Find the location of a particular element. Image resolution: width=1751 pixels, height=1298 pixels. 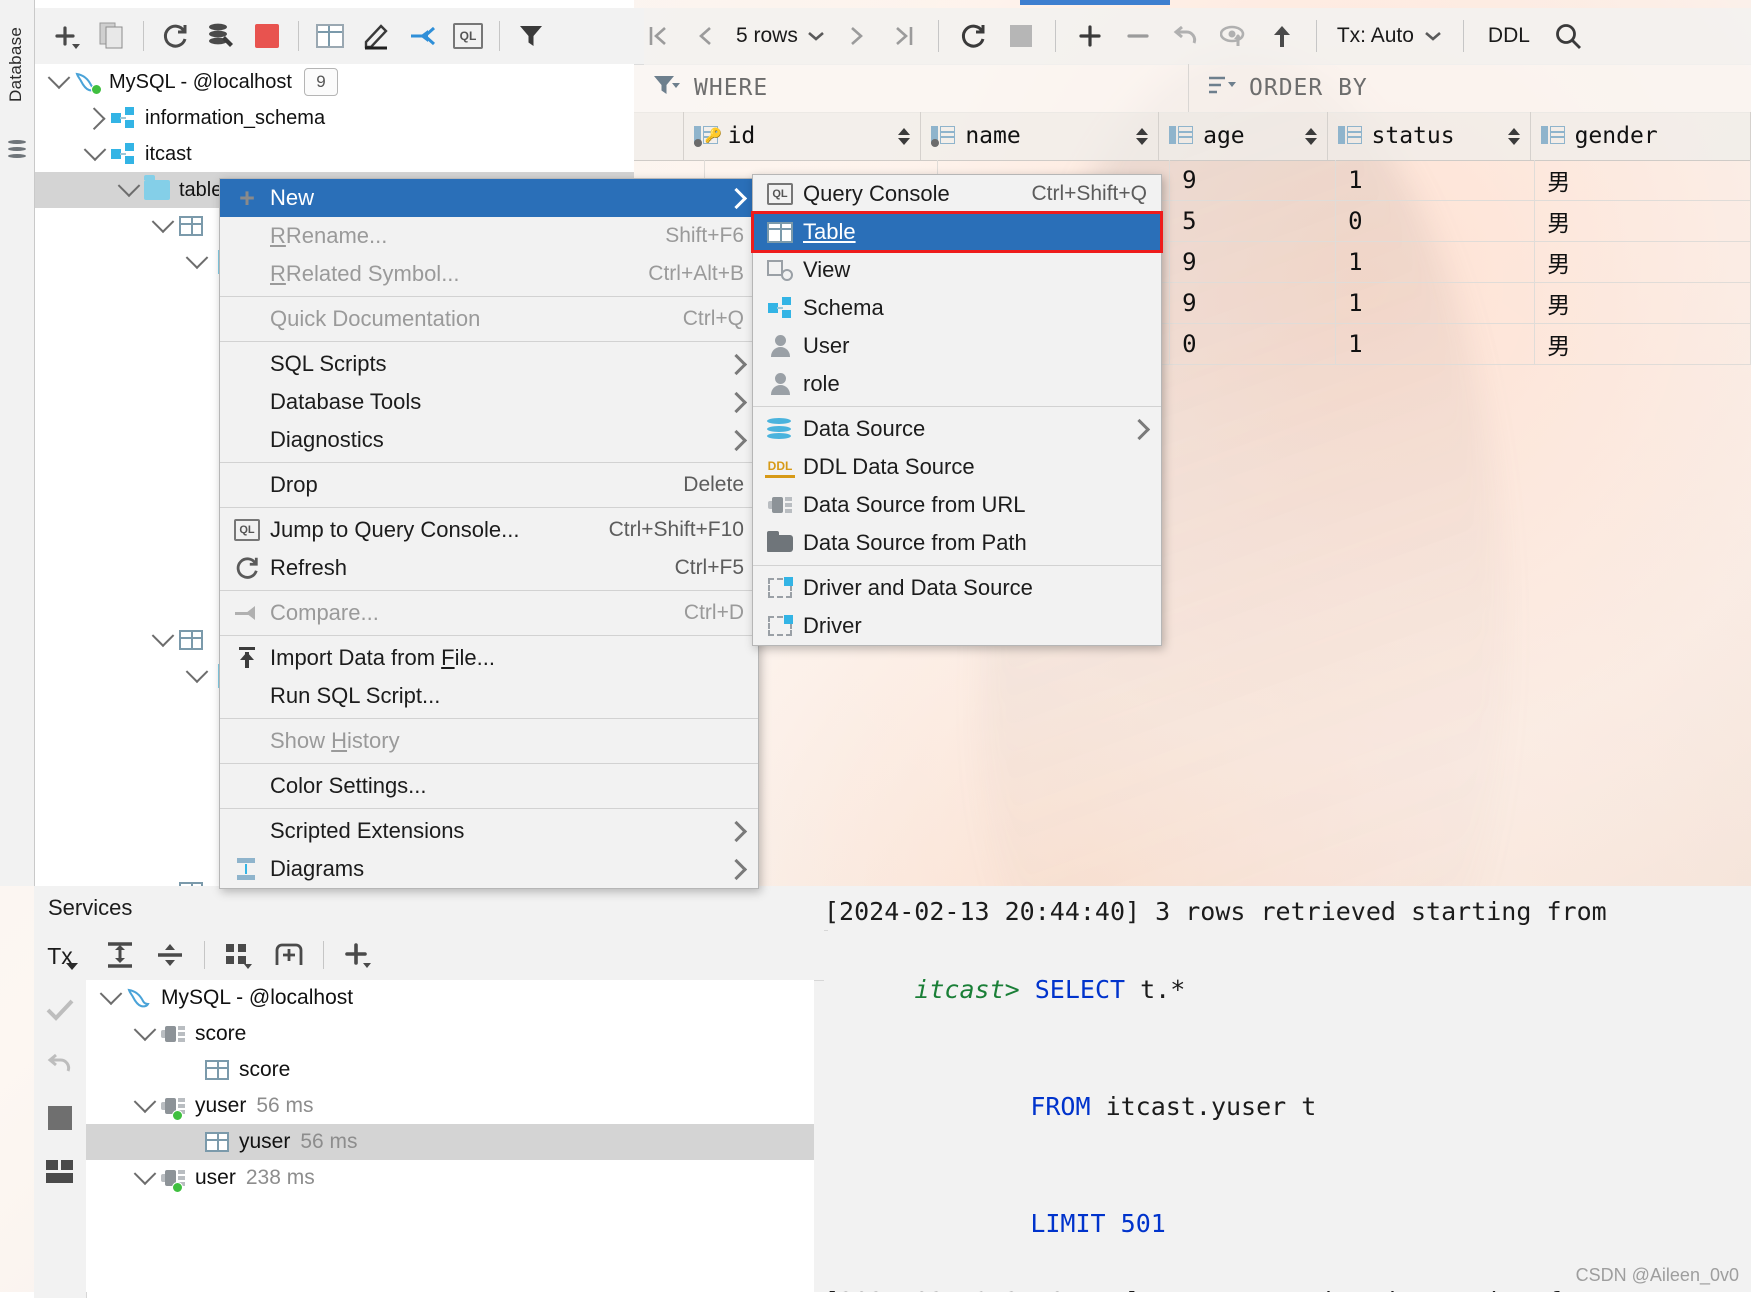

submenu-item-query-console: QL Query Console Ctrl+Shift+Q is located at coordinates (957, 194).